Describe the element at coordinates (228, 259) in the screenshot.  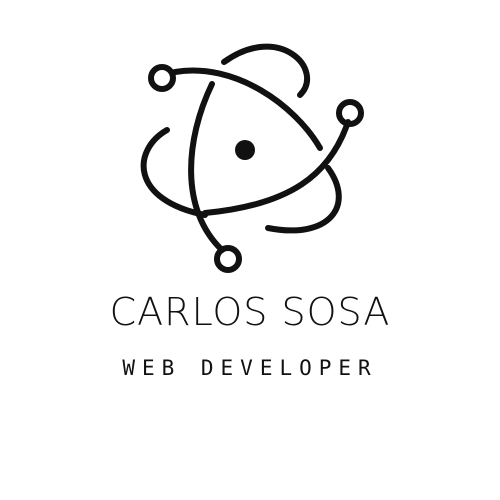
I see `electron-bottom` at that location.